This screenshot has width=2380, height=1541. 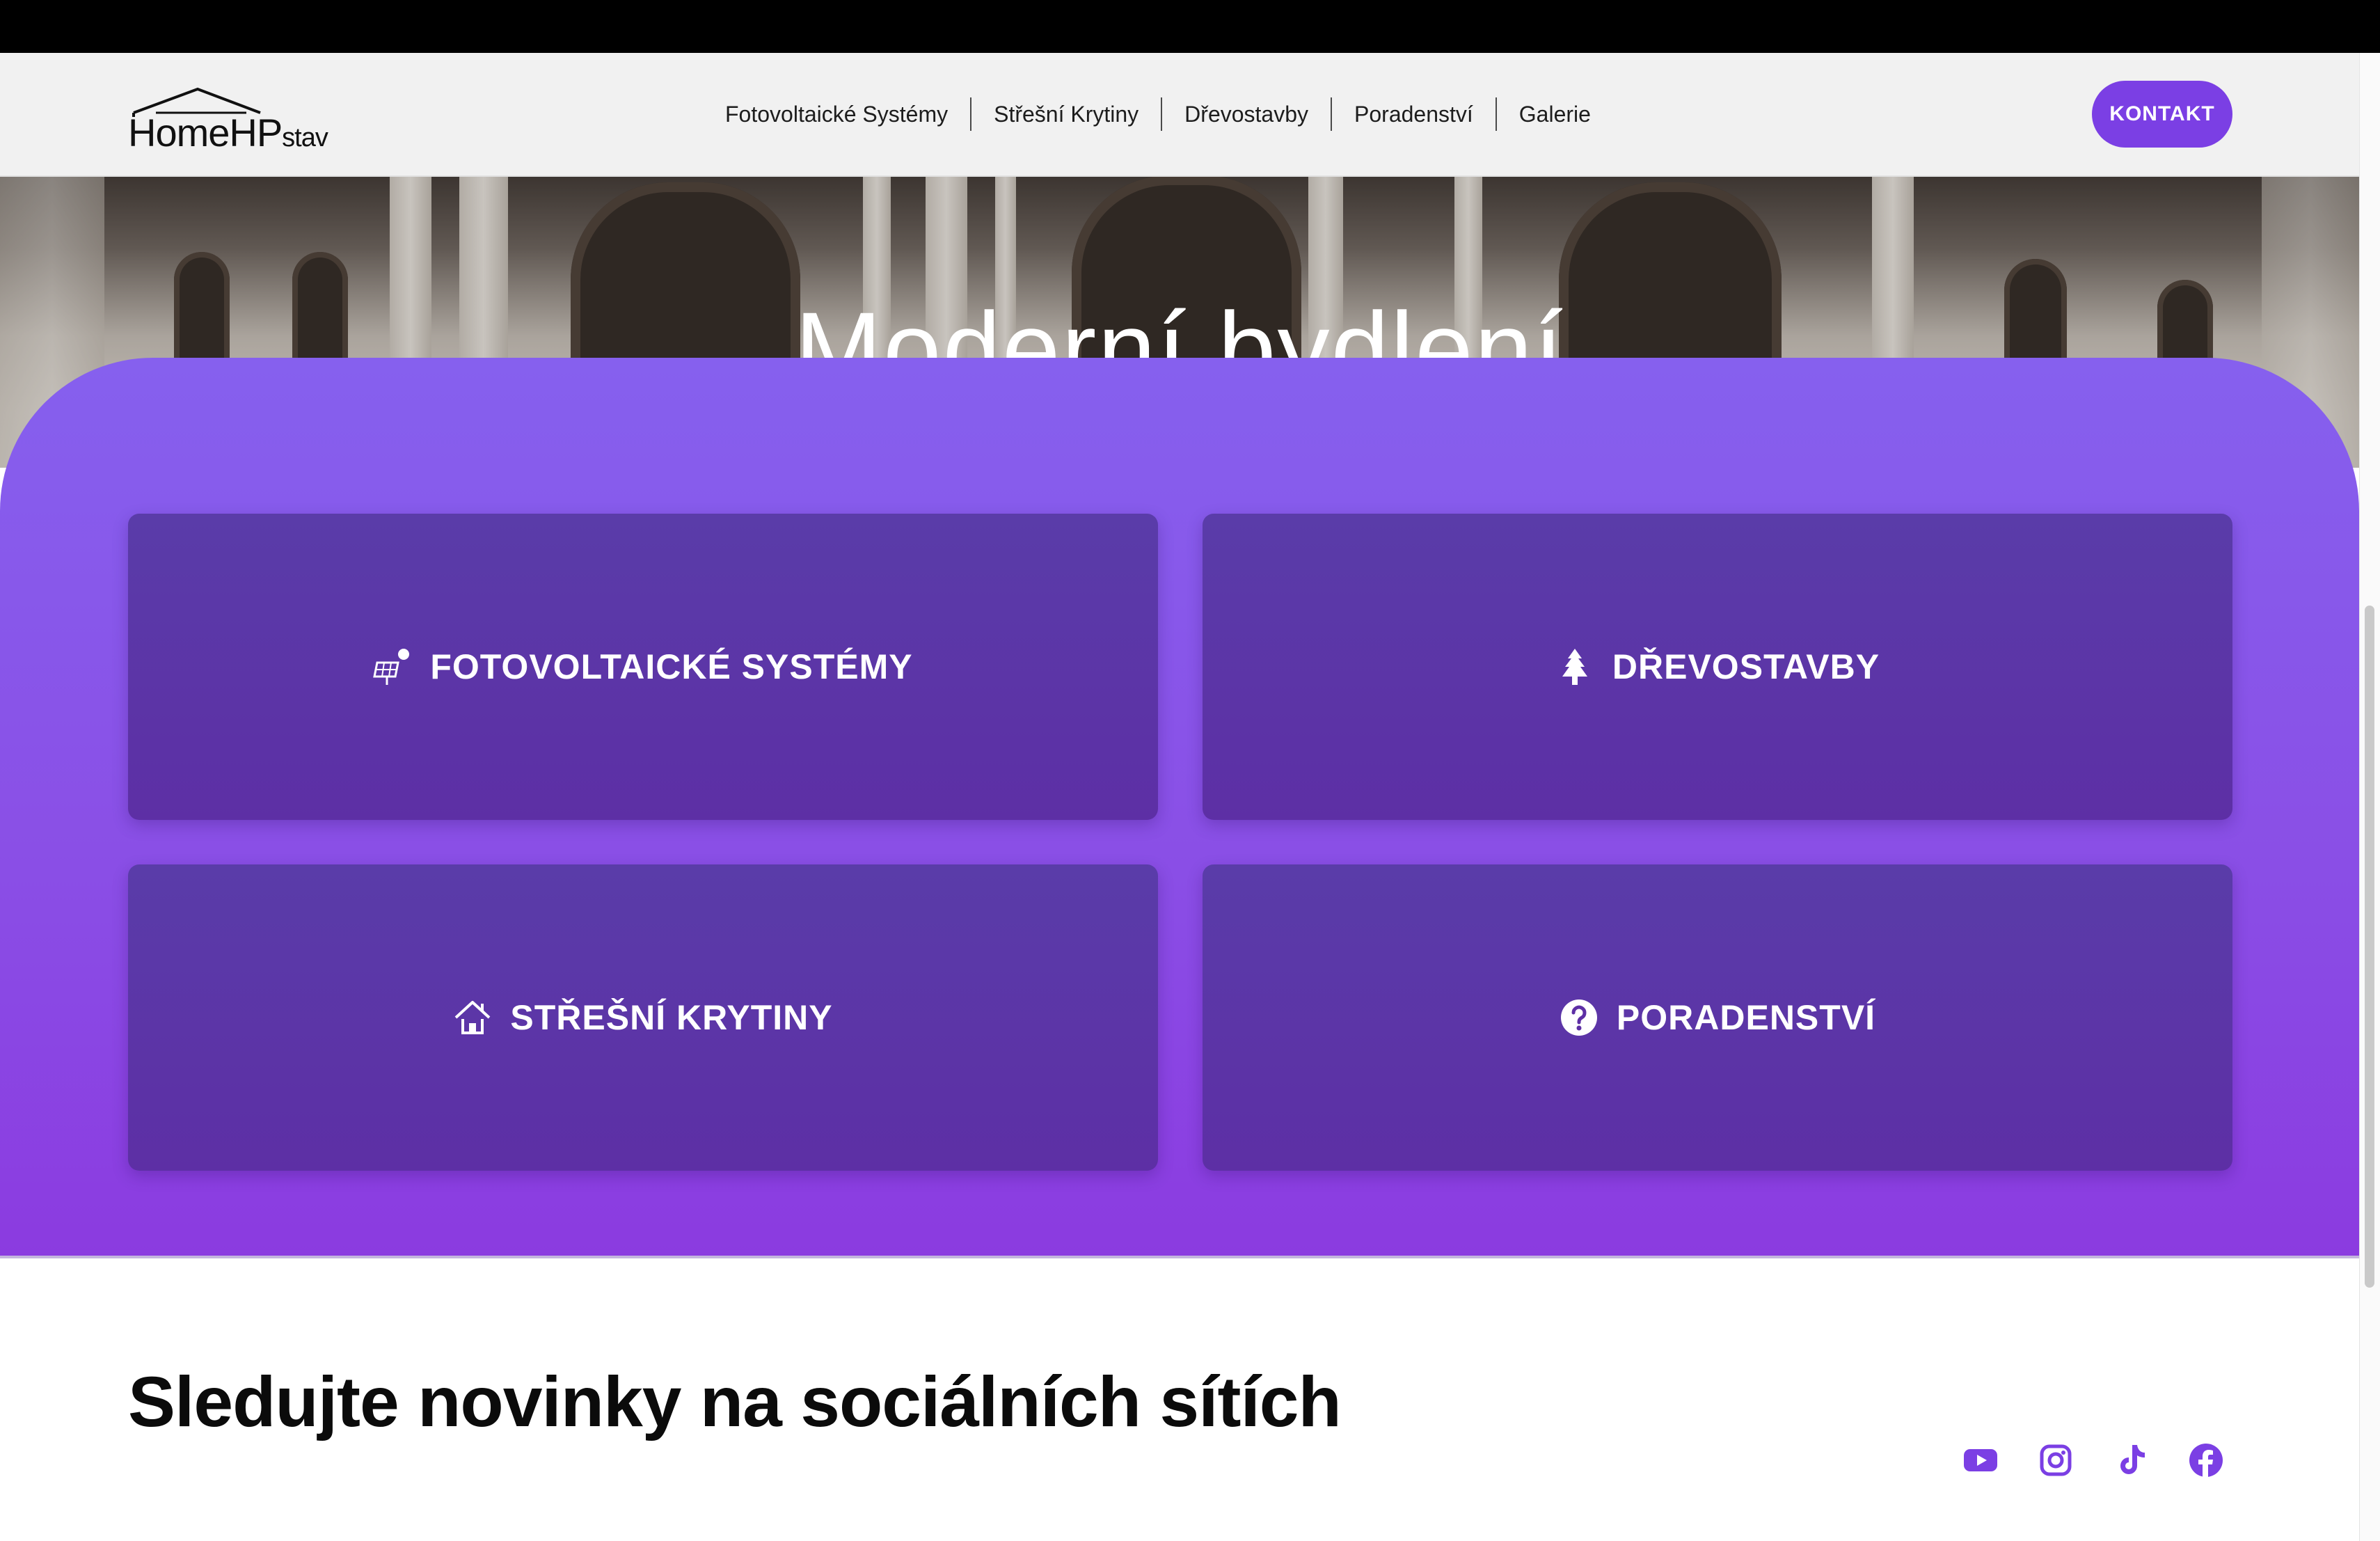 I want to click on logo-sub: stav, so click(x=305, y=137).